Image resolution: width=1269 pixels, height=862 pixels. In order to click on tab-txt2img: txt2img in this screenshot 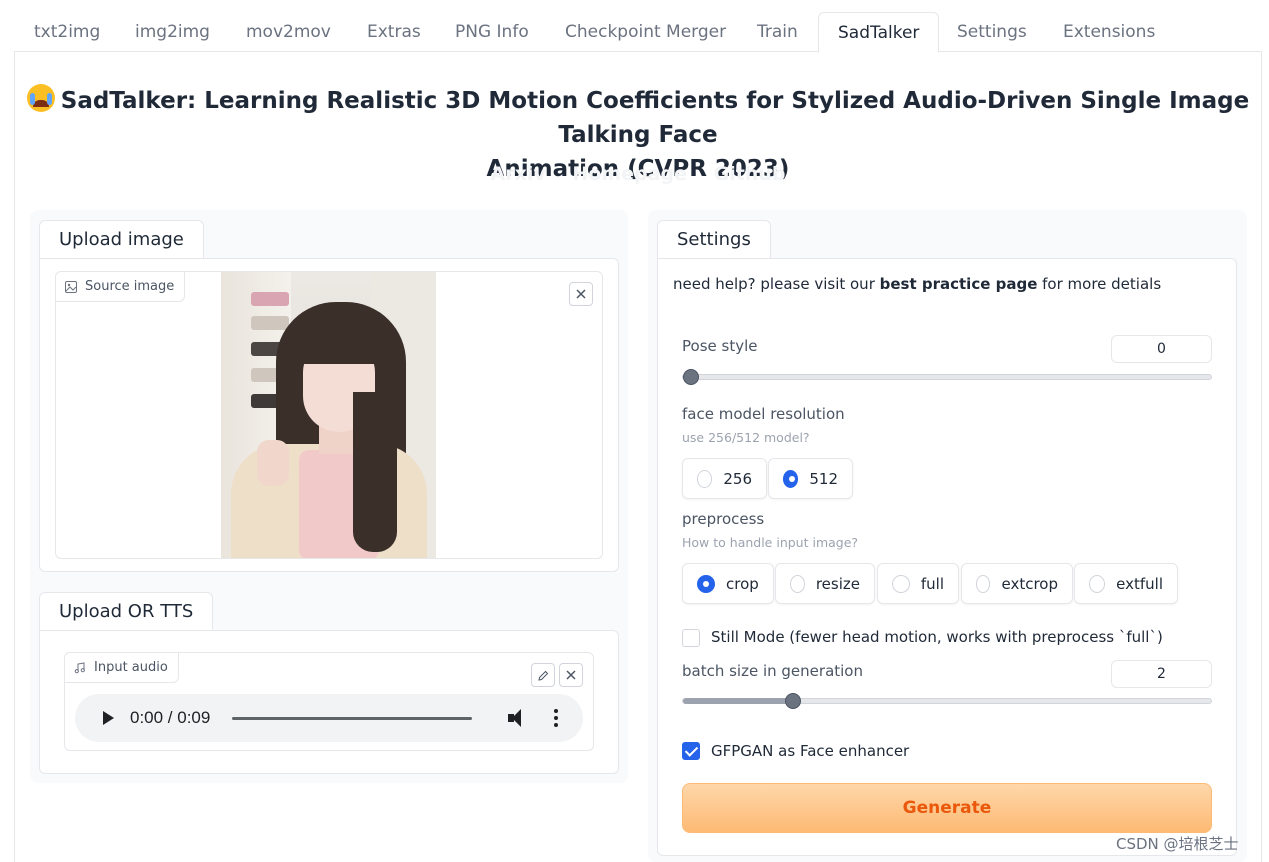, I will do `click(67, 32)`.